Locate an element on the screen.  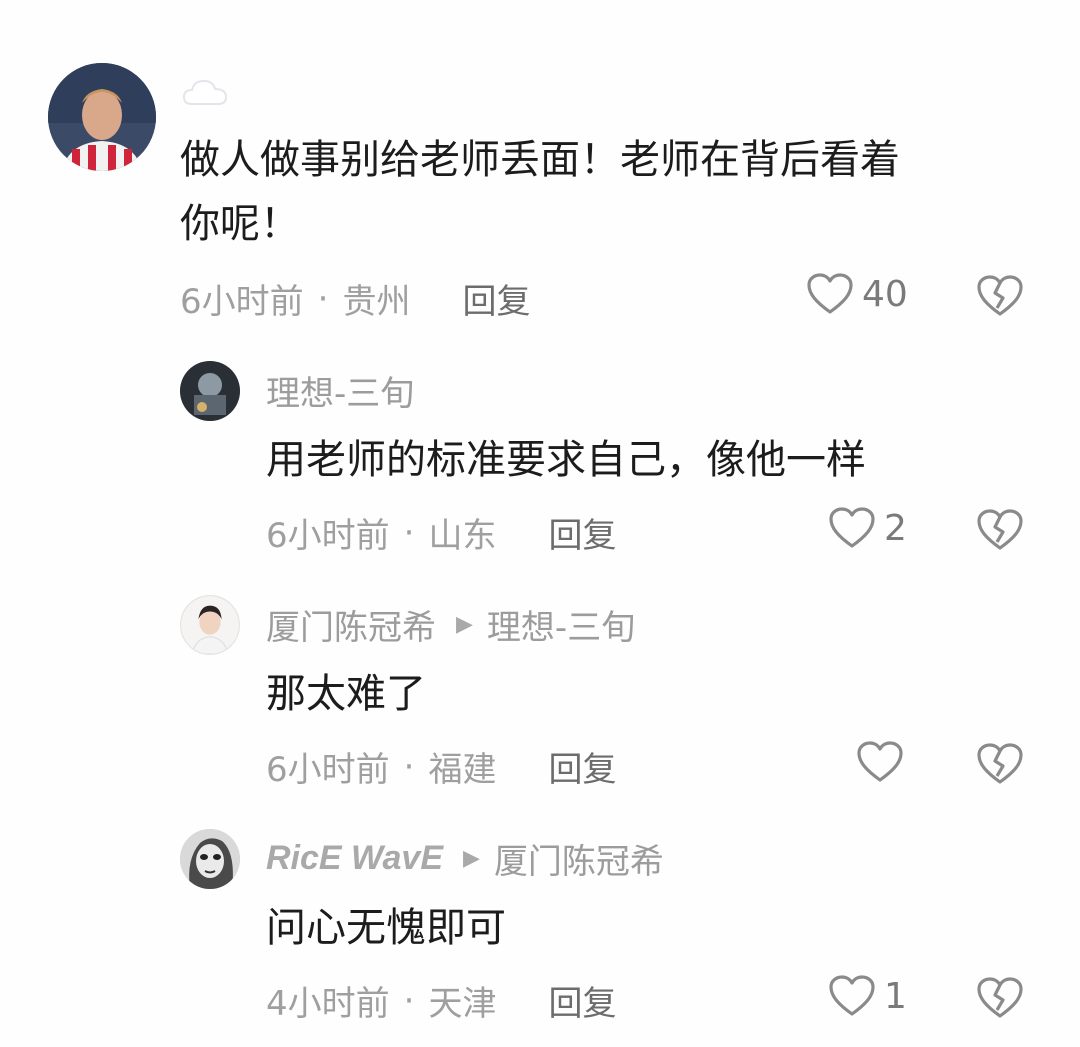
like-button: 1 is located at coordinates (867, 996).